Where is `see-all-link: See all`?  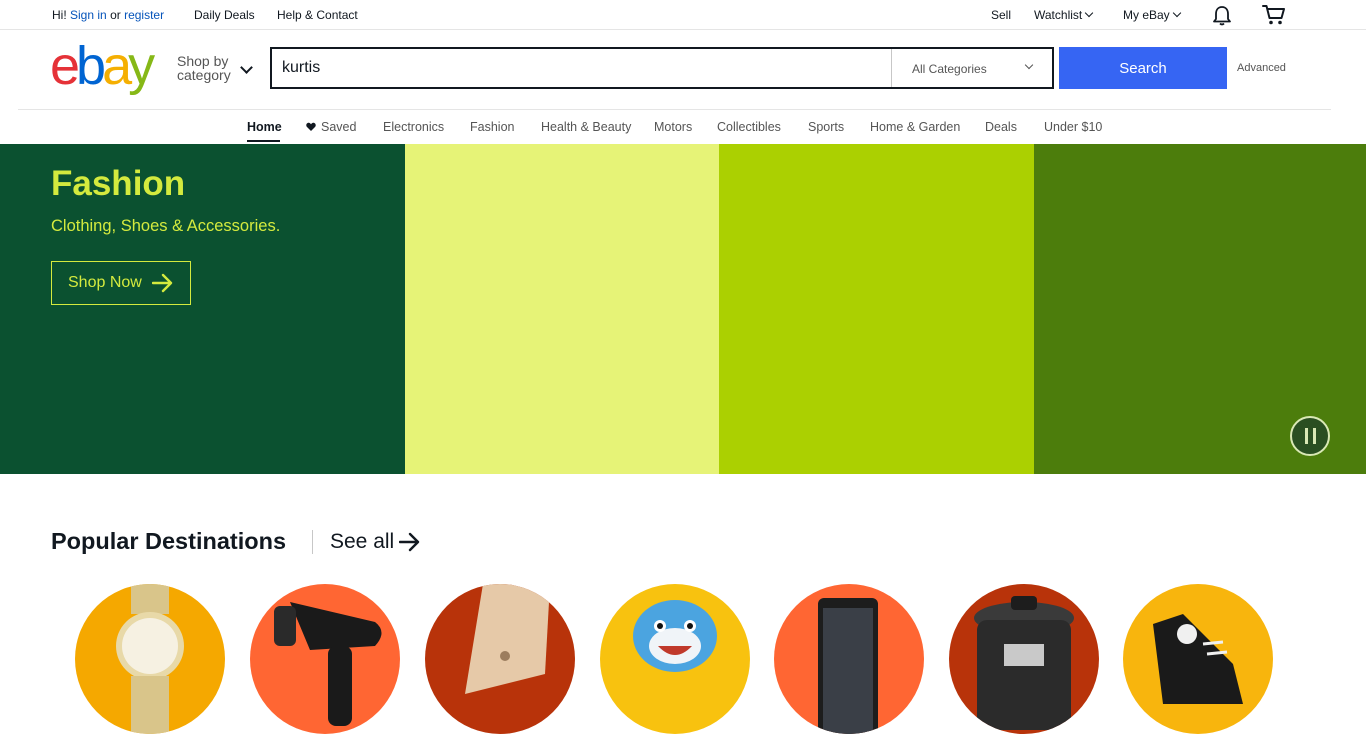 see-all-link: See all is located at coordinates (375, 542).